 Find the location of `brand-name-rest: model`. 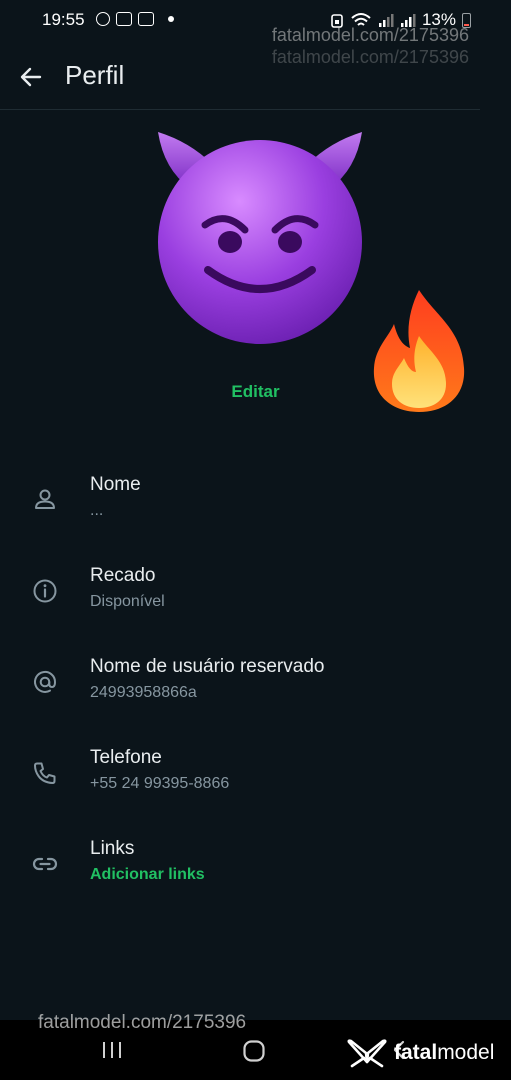

brand-name-rest: model is located at coordinates (466, 1052).